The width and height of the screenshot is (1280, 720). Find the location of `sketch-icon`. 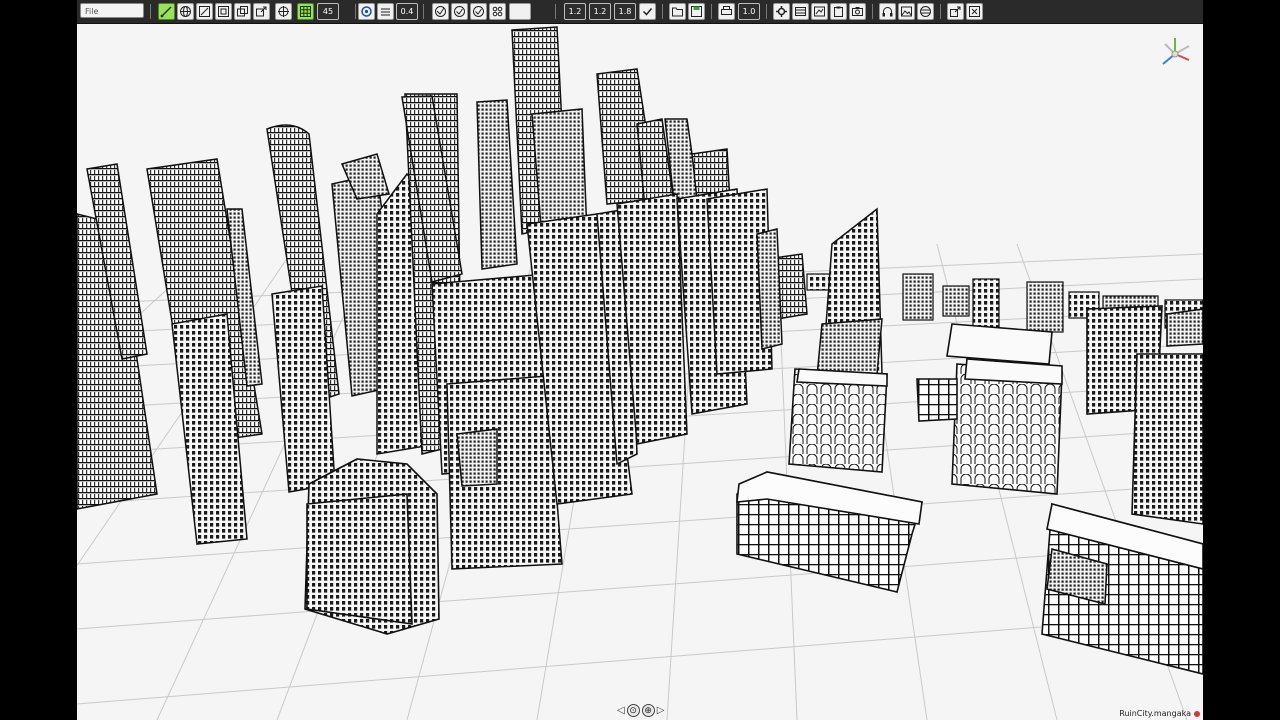

sketch-icon is located at coordinates (819, 11).